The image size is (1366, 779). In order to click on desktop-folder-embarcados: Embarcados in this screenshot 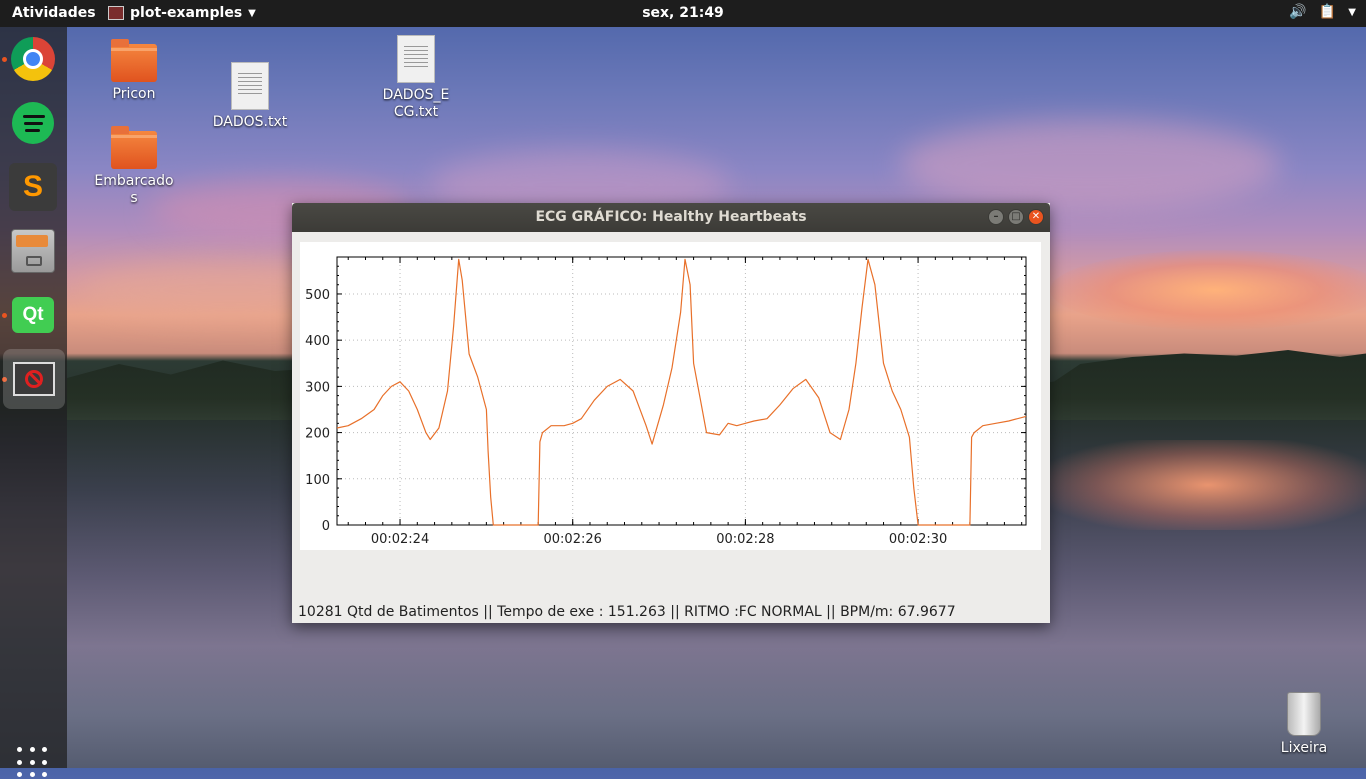, I will do `click(134, 166)`.